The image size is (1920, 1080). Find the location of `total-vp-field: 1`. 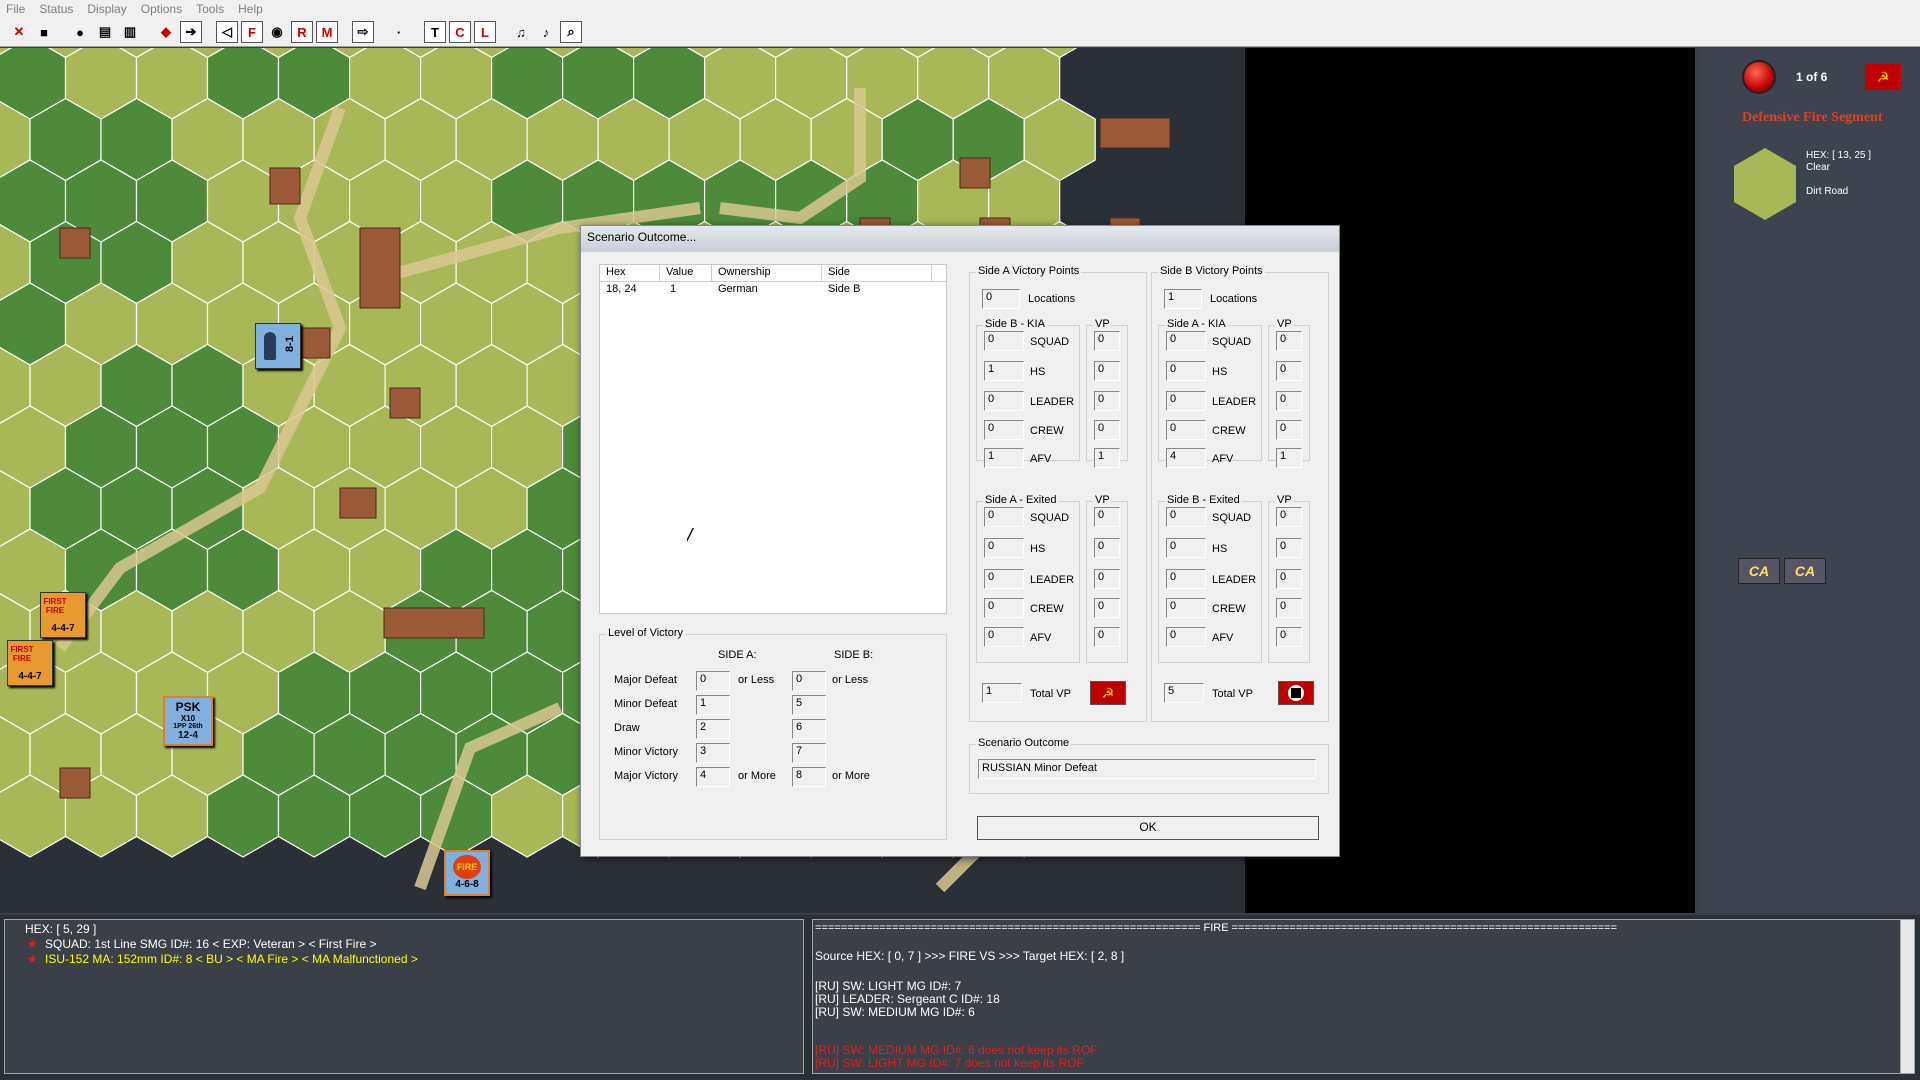

total-vp-field: 1 is located at coordinates (1002, 693).